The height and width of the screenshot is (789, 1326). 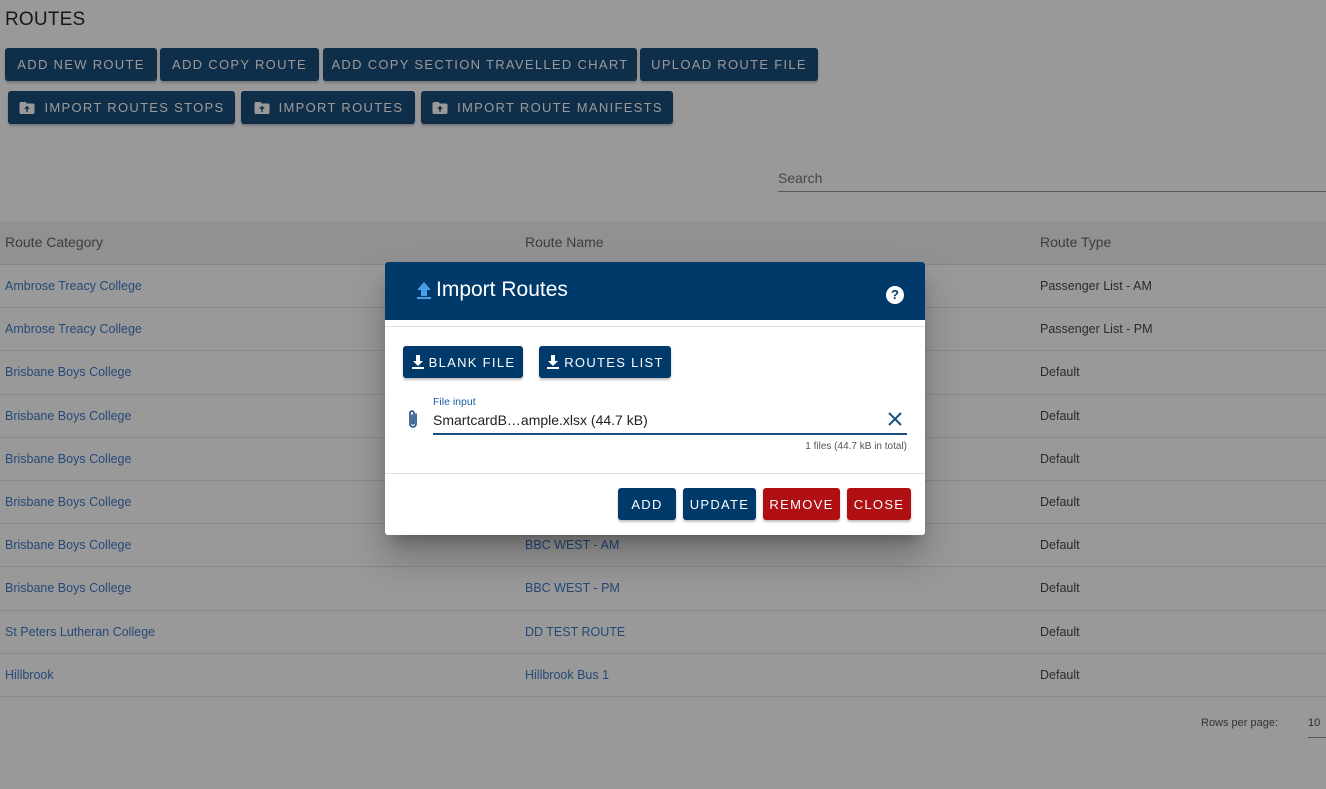 I want to click on add-label: ADD, so click(x=647, y=504).